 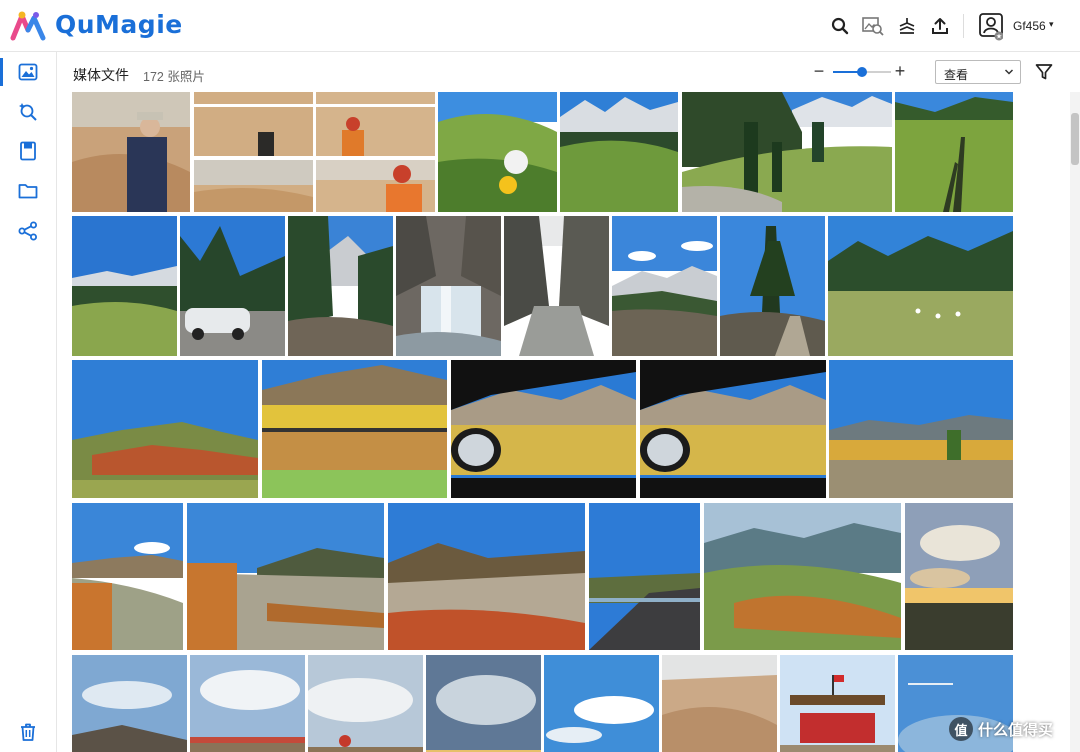 I want to click on stack-icon, so click(x=907, y=26).